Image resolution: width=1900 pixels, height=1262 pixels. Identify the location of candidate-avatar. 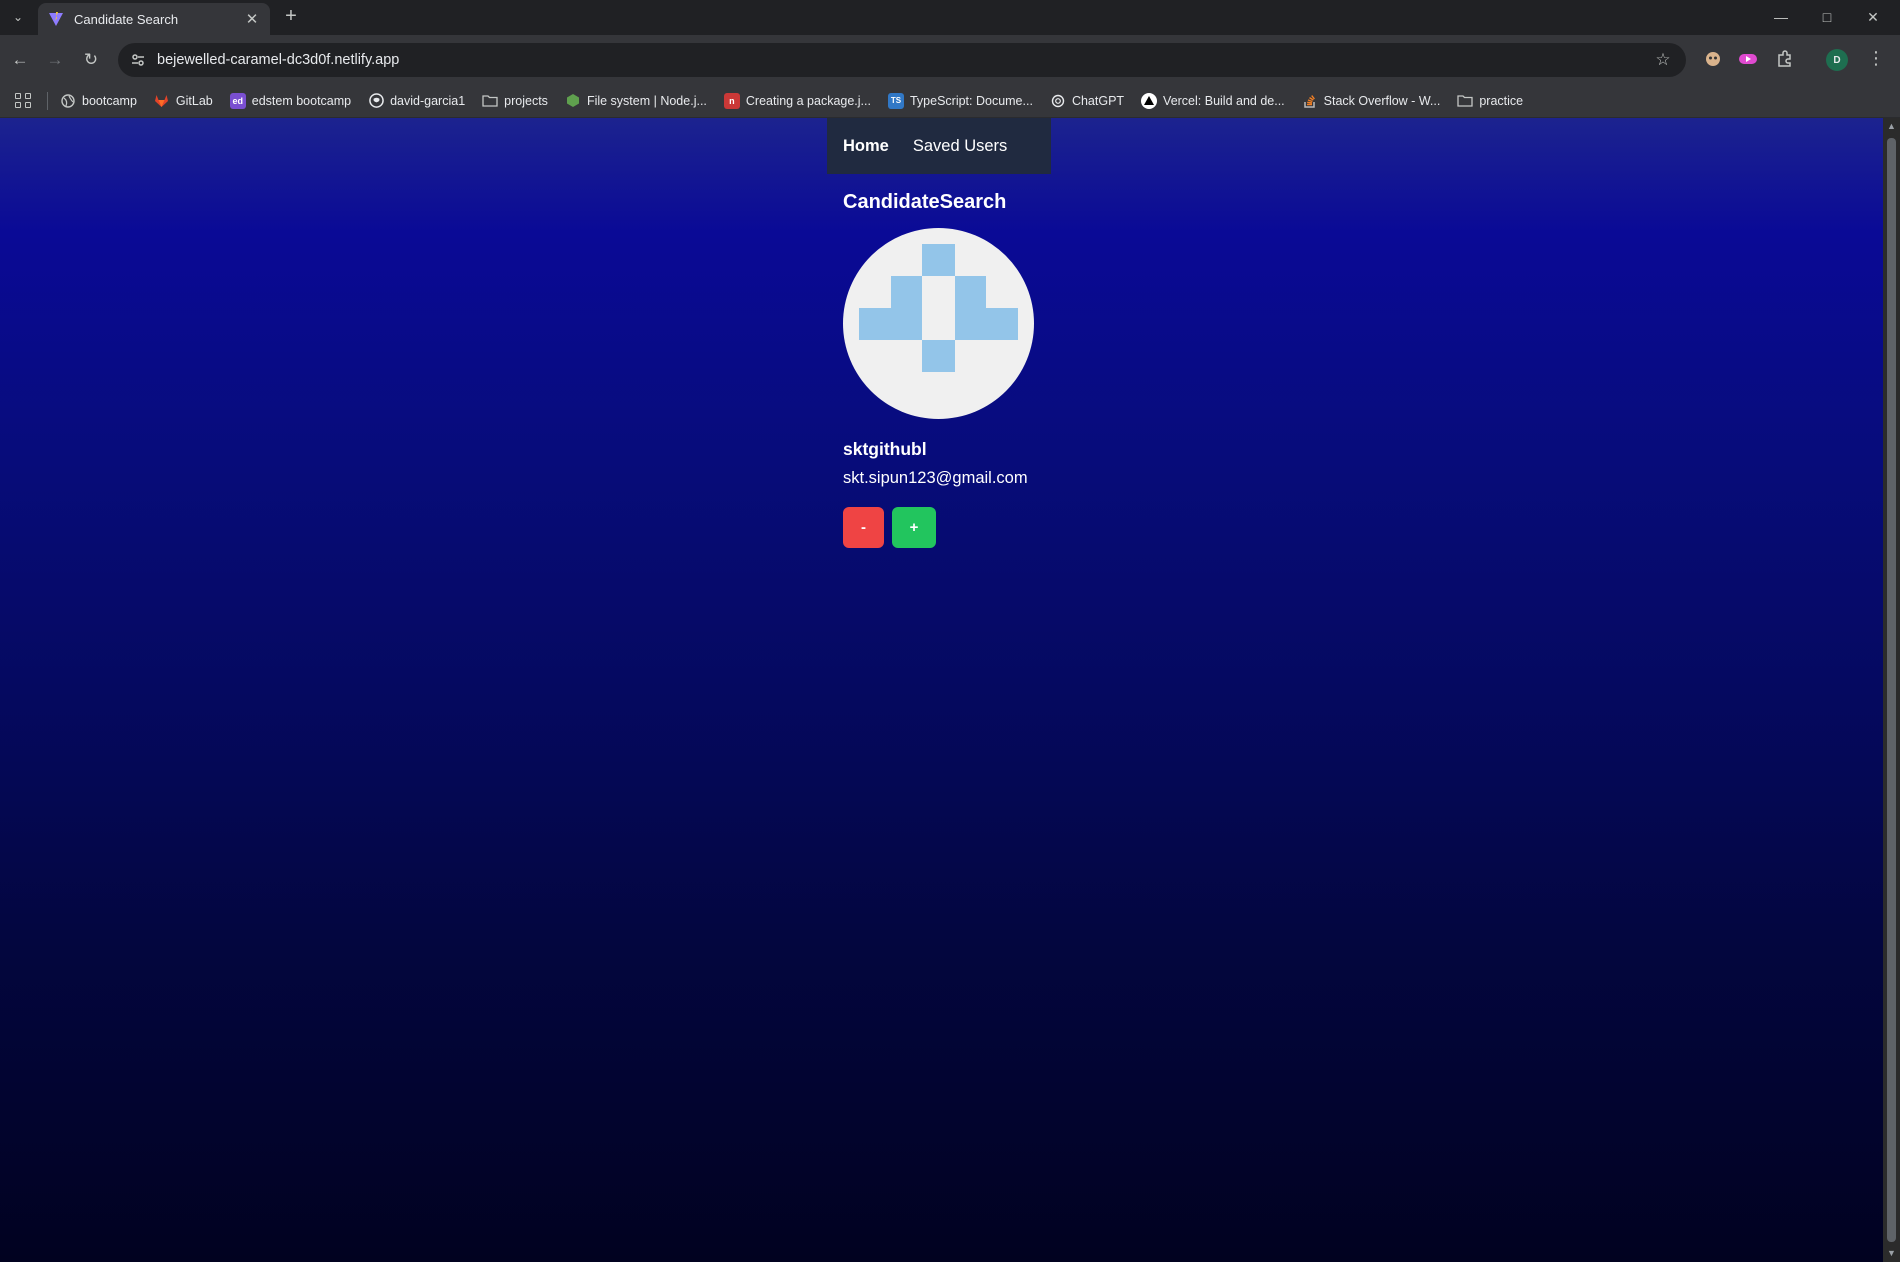
(938, 323).